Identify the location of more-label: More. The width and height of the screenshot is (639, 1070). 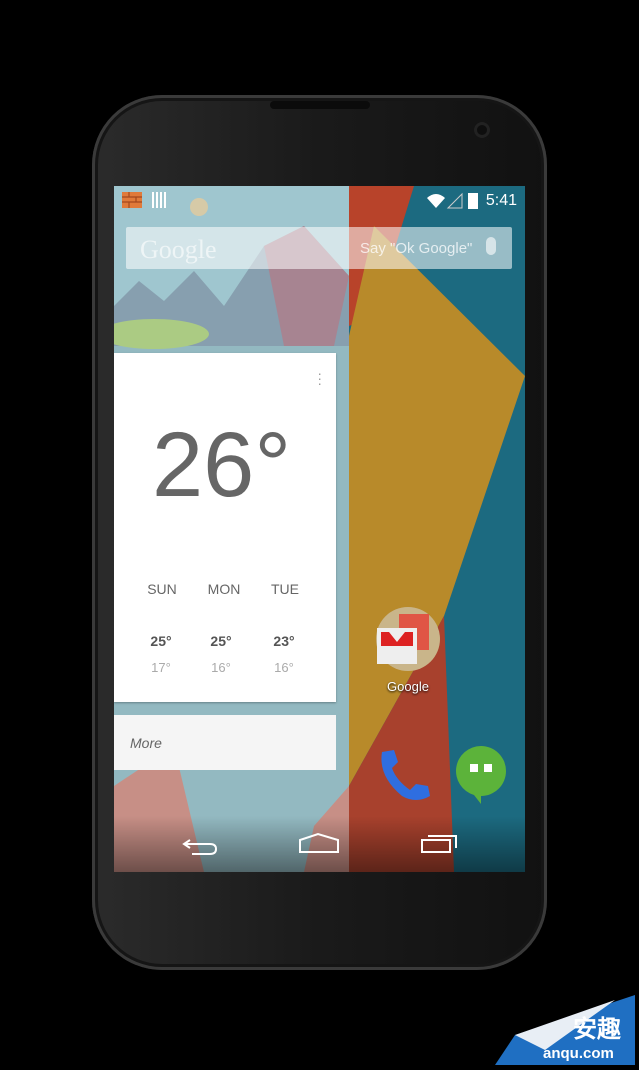
(146, 743).